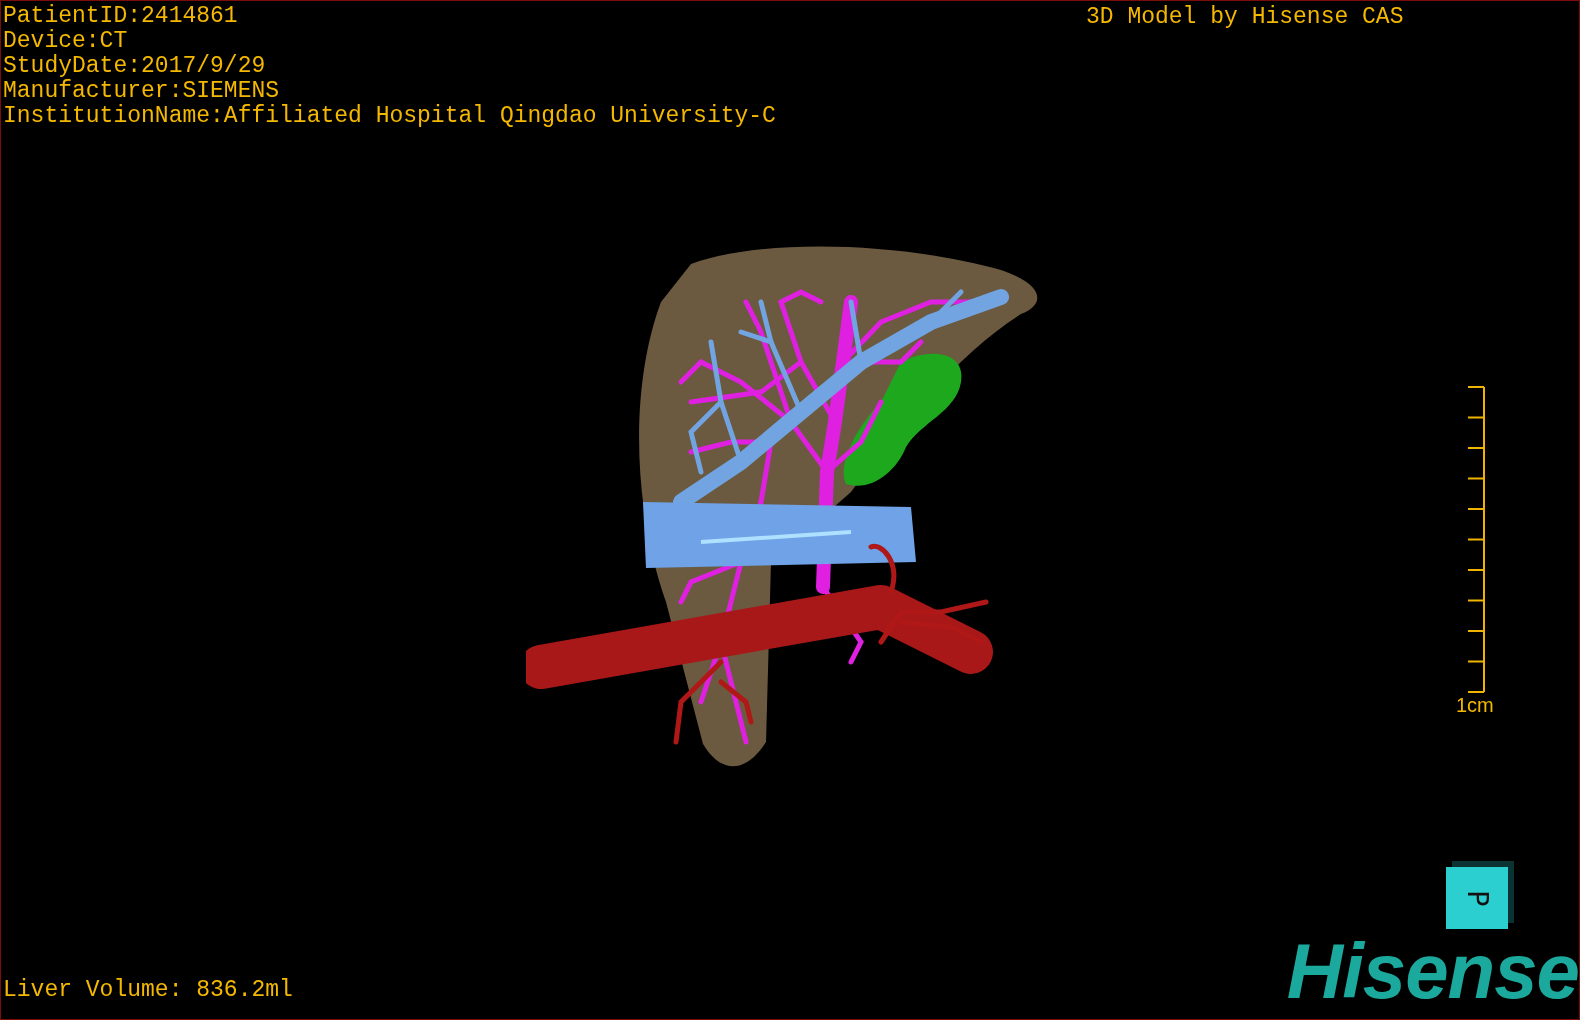  What do you see at coordinates (1245, 17) in the screenshot?
I see `model-credit-text: 3D Model by Hisense CAS` at bounding box center [1245, 17].